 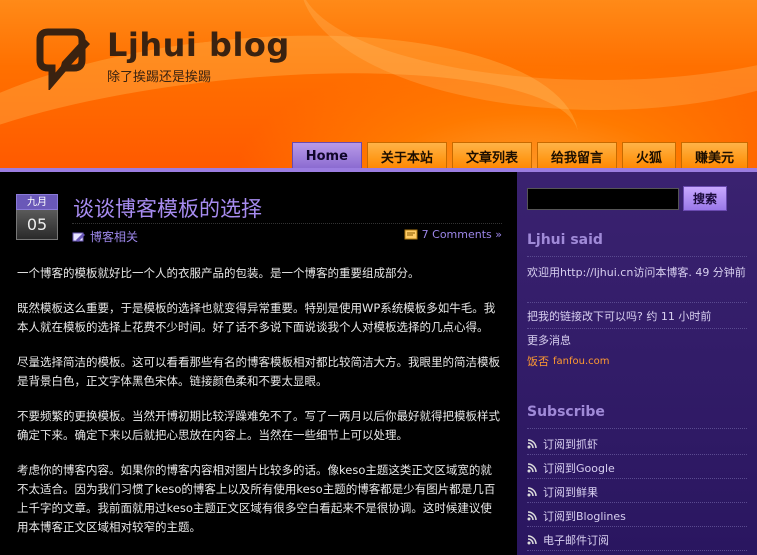 I want to click on fanfou-name: fanfou.com, so click(x=581, y=361).